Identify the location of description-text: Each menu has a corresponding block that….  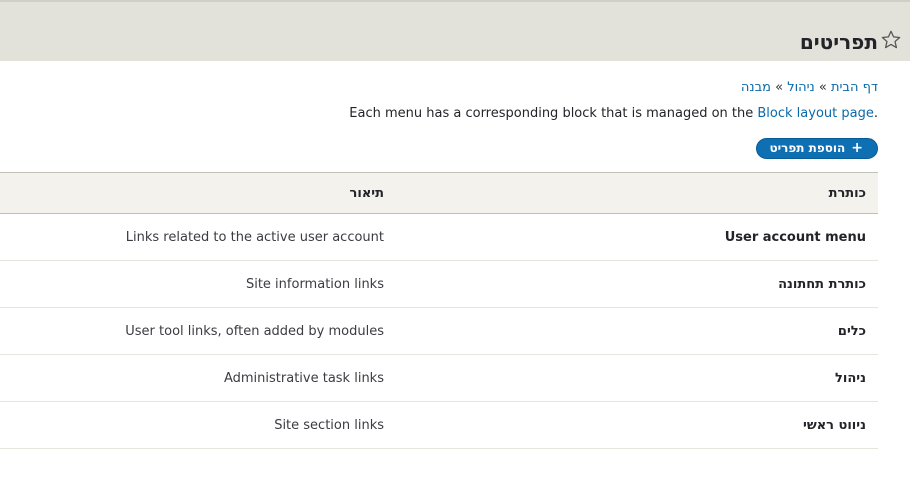
(551, 113).